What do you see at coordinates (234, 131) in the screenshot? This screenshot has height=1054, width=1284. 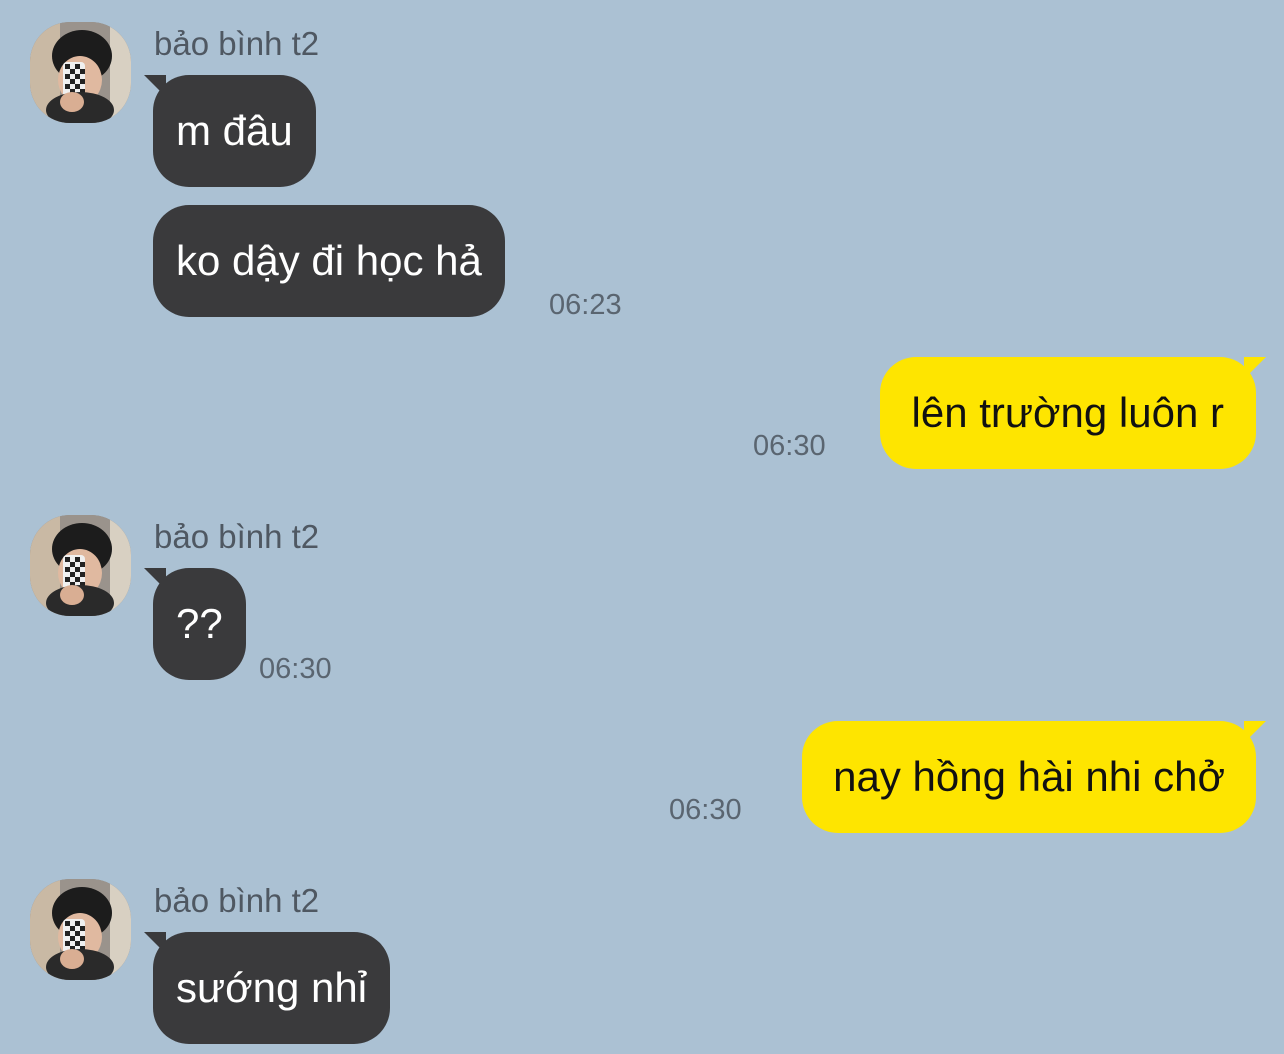 I see `incoming-message-bubble: m đâu` at bounding box center [234, 131].